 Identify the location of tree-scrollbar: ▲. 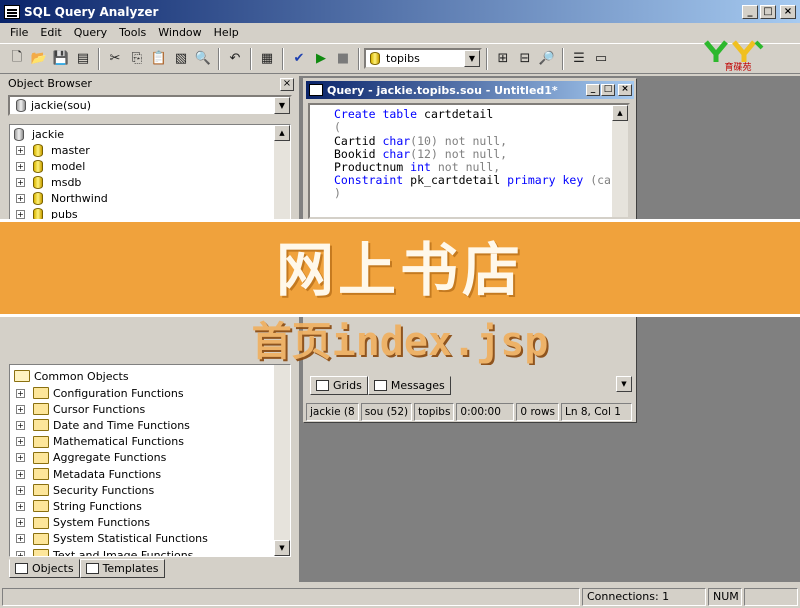
(282, 172).